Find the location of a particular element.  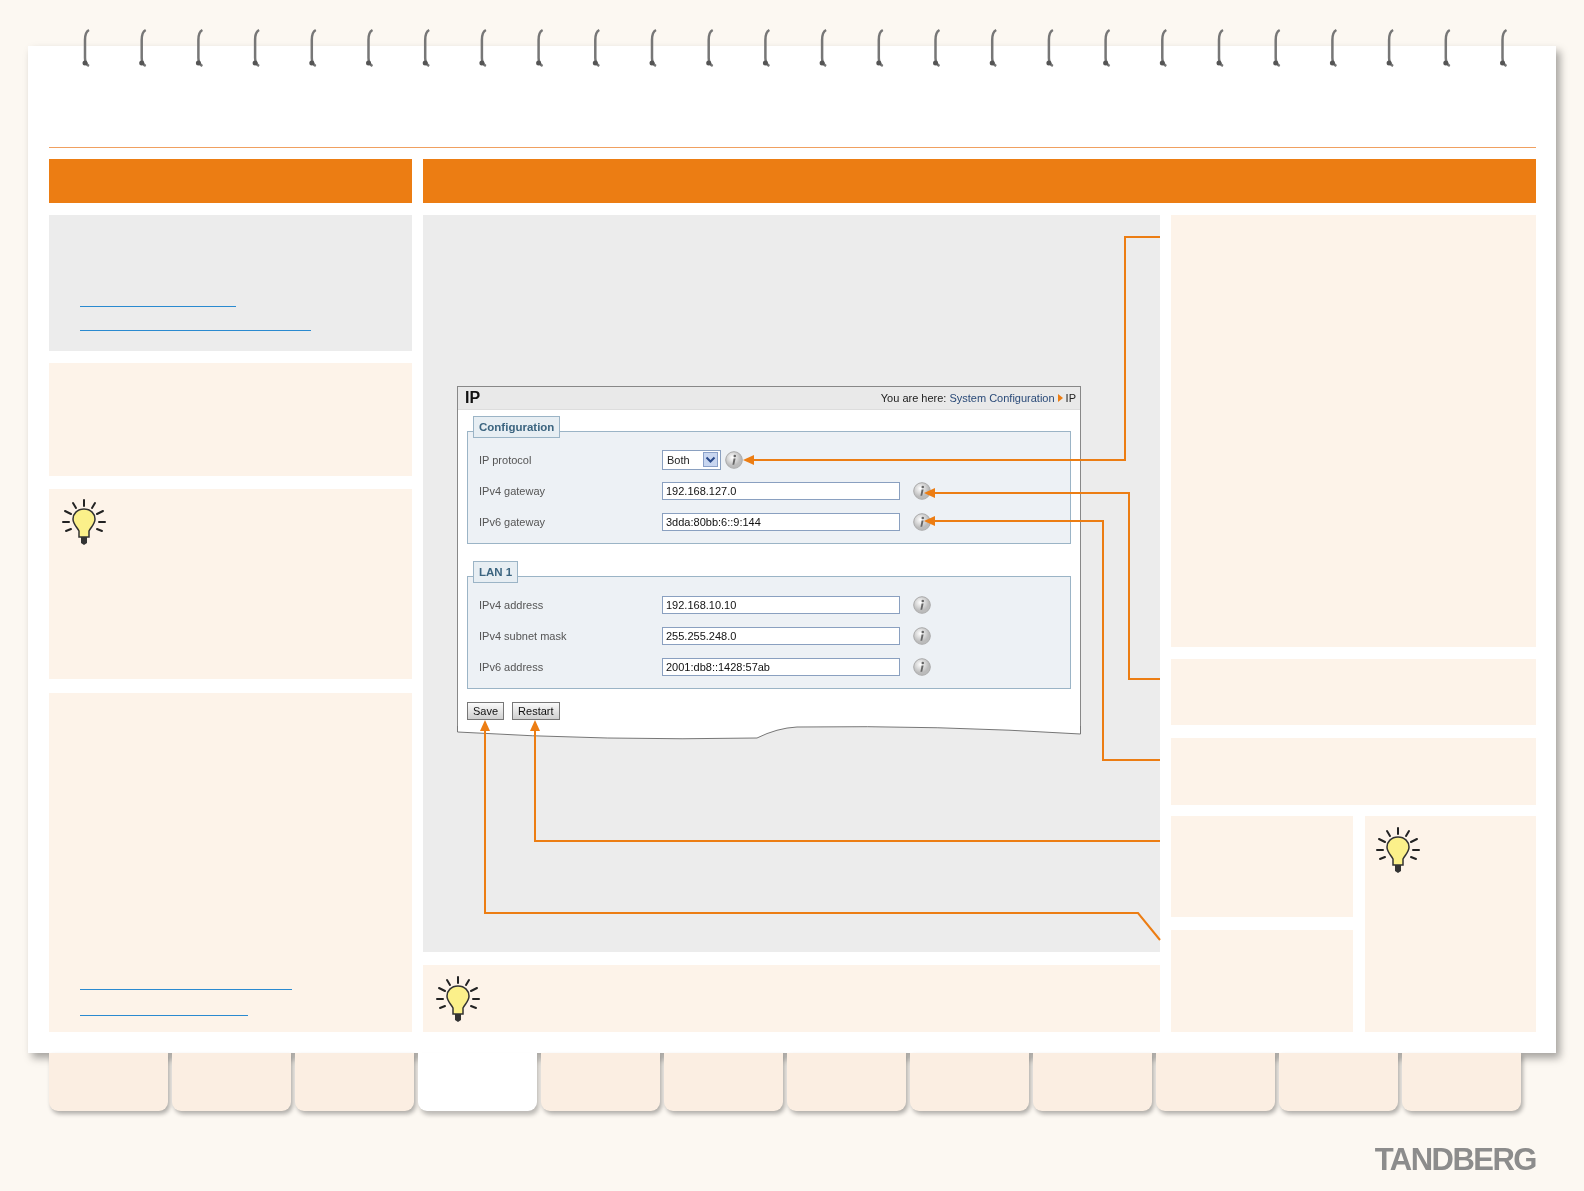

input-field: 192.168.127.0 is located at coordinates (781, 490).